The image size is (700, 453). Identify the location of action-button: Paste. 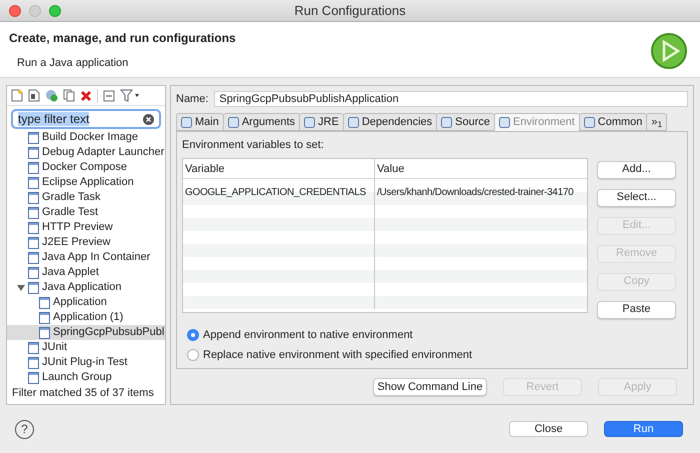
(636, 309).